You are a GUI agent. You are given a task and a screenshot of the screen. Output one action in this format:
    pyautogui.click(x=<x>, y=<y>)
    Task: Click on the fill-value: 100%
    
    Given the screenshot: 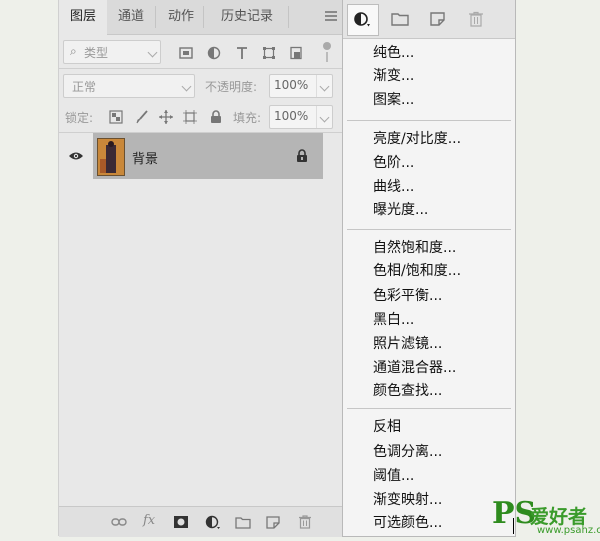 What is the action you would take?
    pyautogui.click(x=291, y=116)
    